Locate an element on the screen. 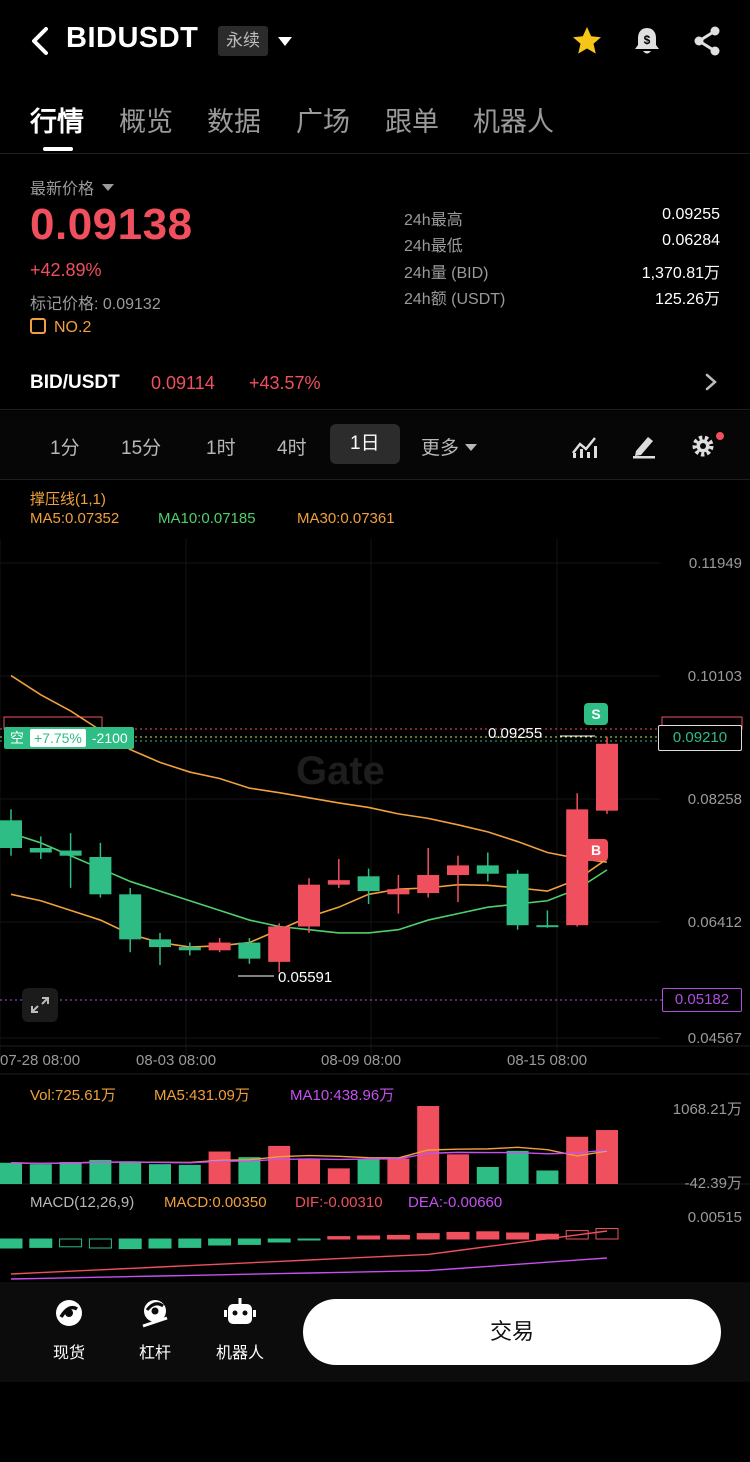  spot-pair-row: BID/USDT 0.09114 +43.57% is located at coordinates (375, 384).